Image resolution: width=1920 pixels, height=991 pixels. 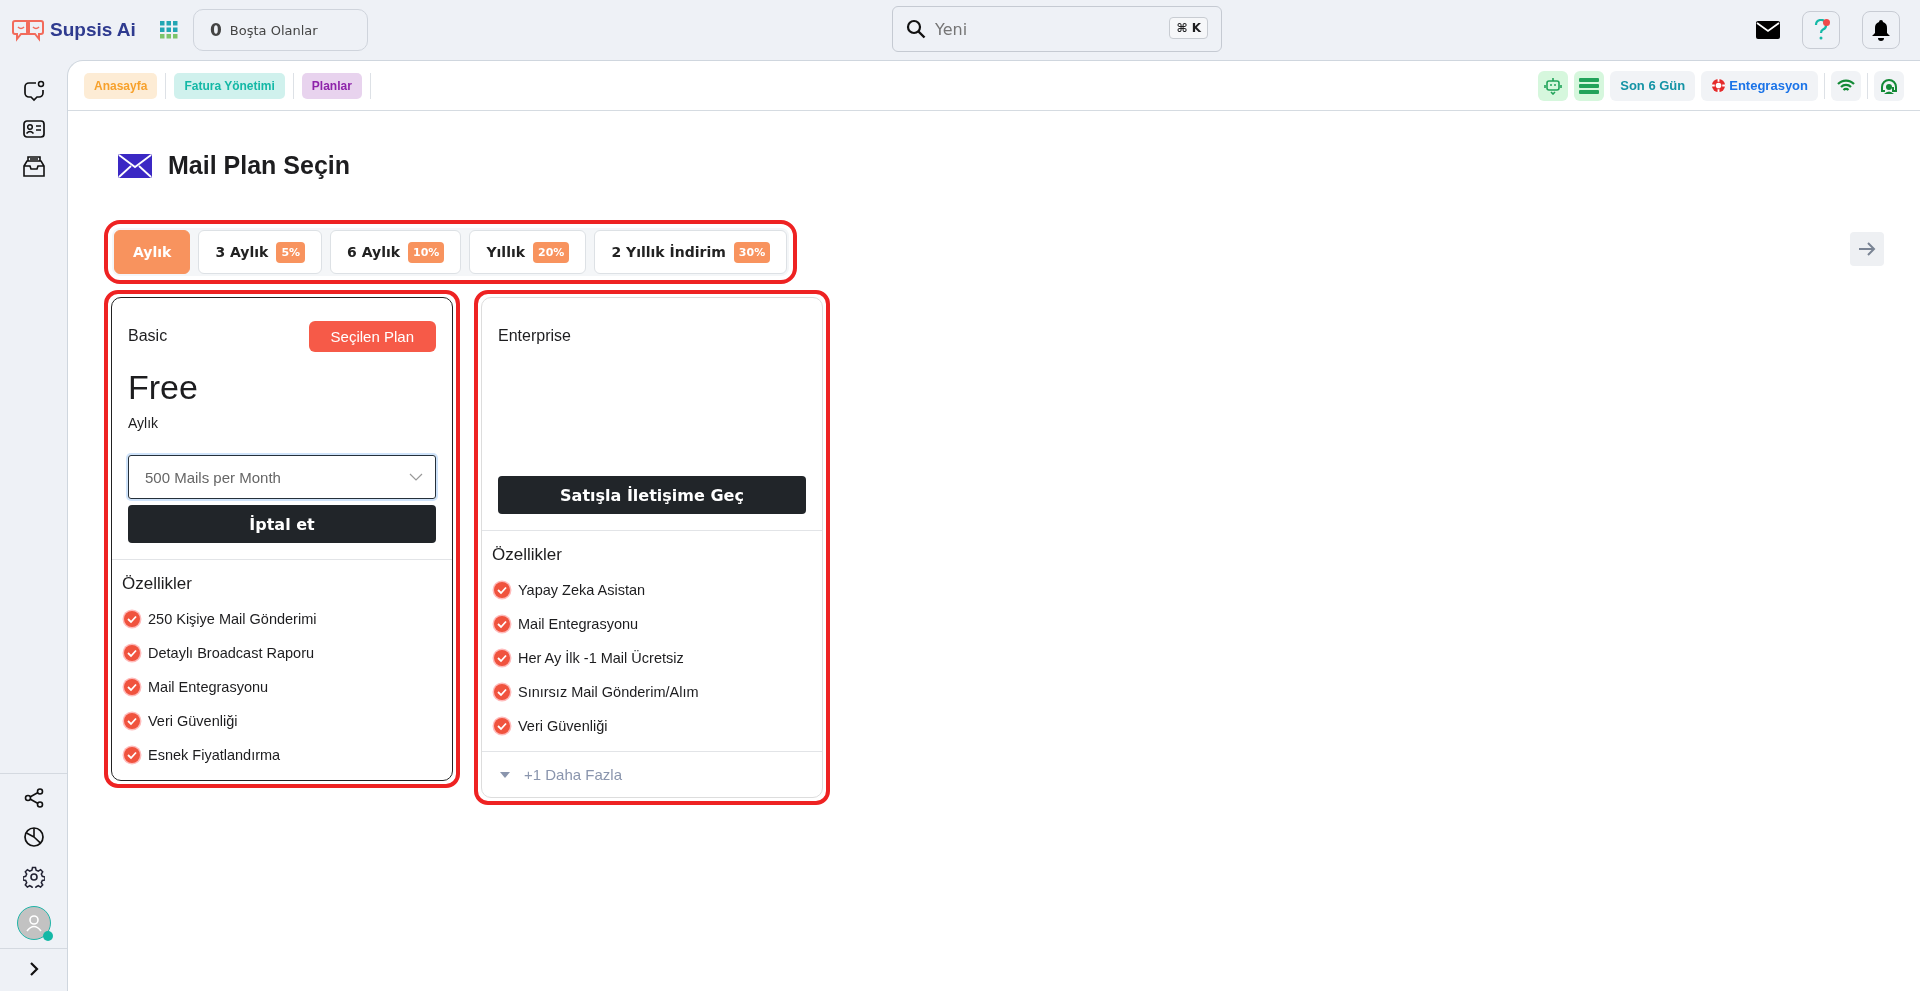 I want to click on idle-counter: 0 Boşta Olanlar, so click(x=280, y=30).